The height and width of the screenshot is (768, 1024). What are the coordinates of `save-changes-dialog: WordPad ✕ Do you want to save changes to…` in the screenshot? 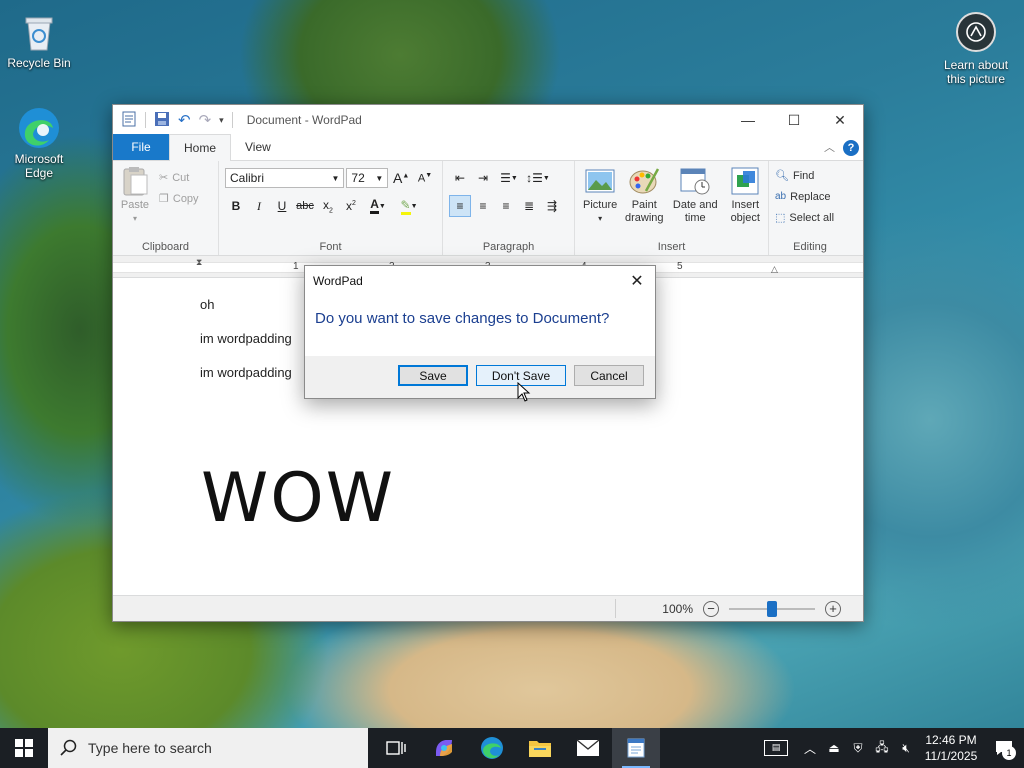 It's located at (480, 332).